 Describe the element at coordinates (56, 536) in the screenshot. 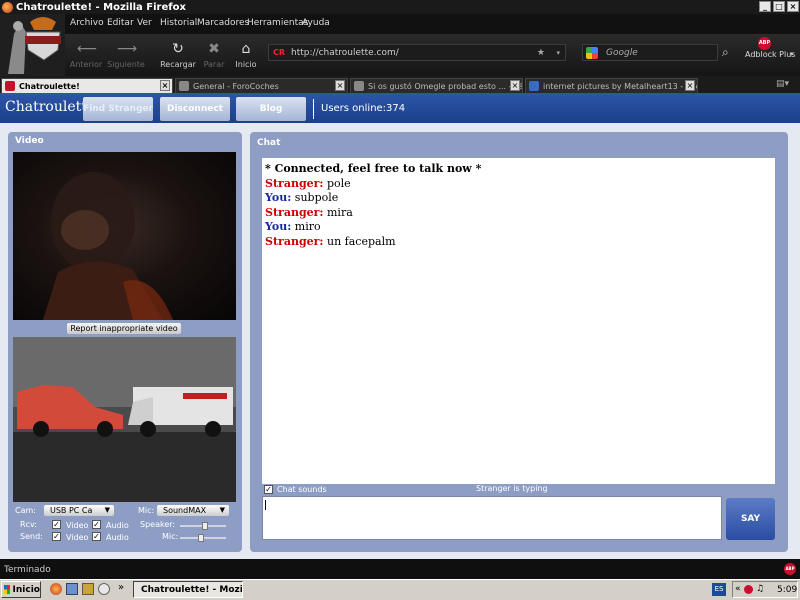

I see `send-video-checkbox: ✓` at that location.